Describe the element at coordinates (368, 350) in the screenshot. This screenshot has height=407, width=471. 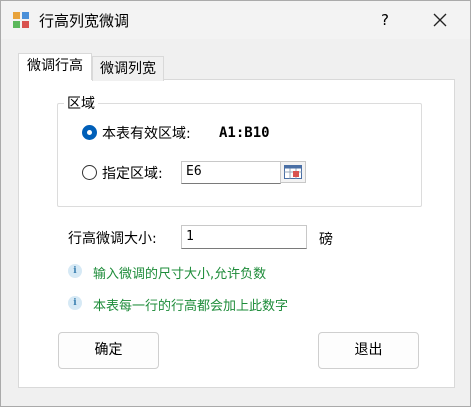
I see `exit-button: 退出` at that location.